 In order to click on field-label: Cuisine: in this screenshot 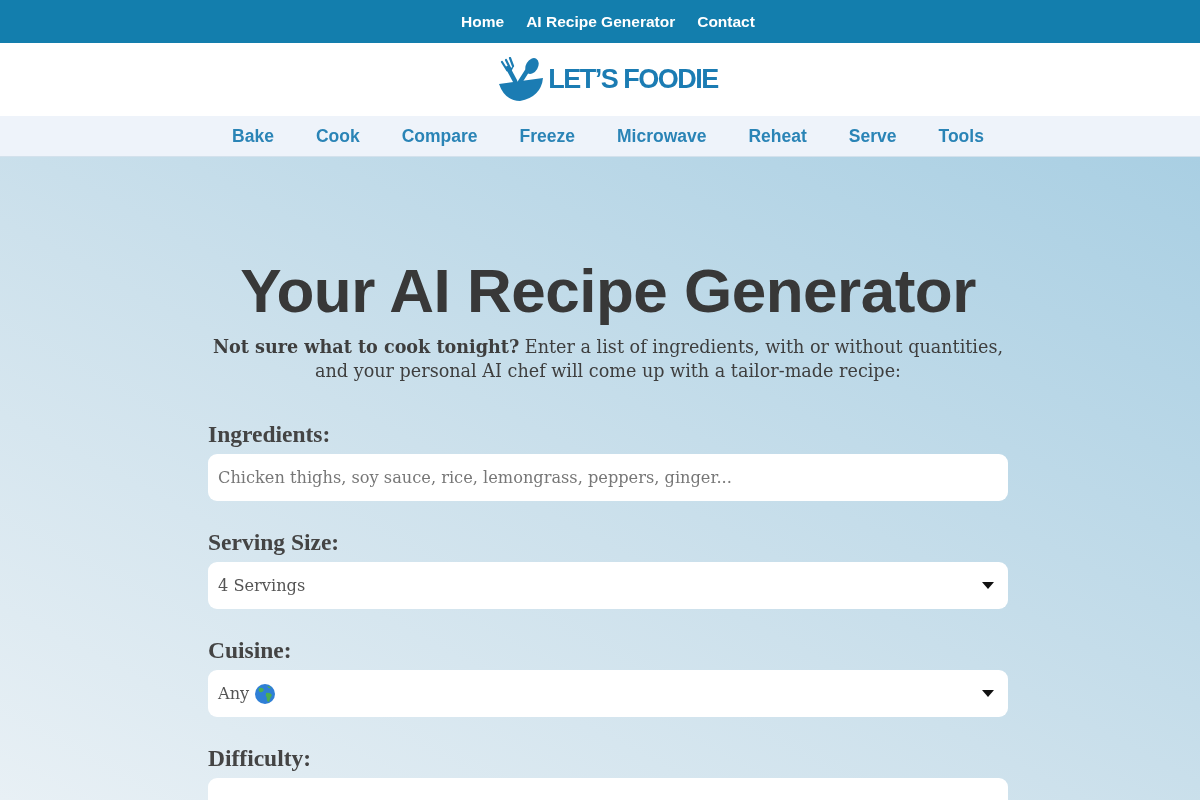, I will do `click(250, 650)`.